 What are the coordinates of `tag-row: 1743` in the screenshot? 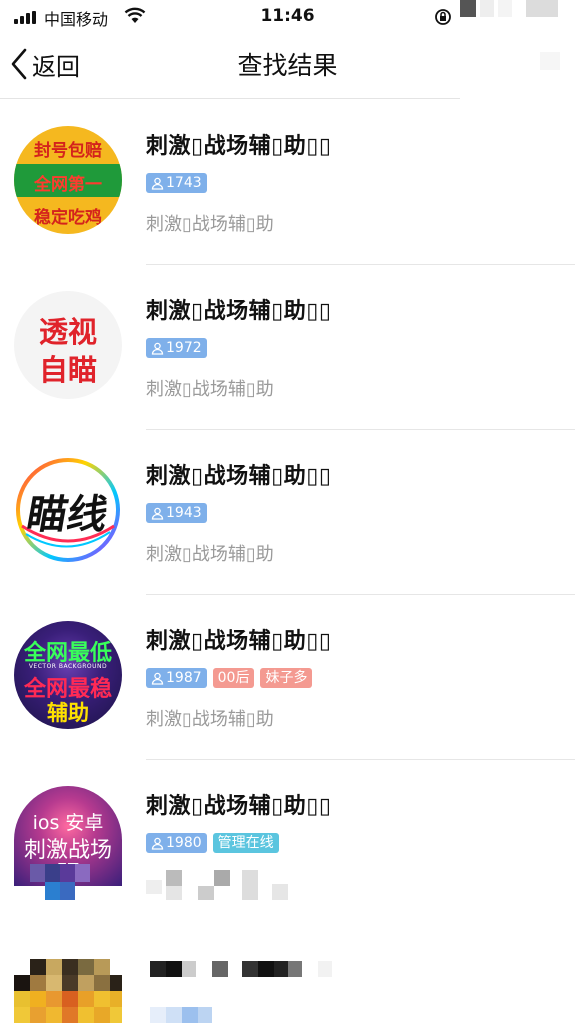 It's located at (176, 183).